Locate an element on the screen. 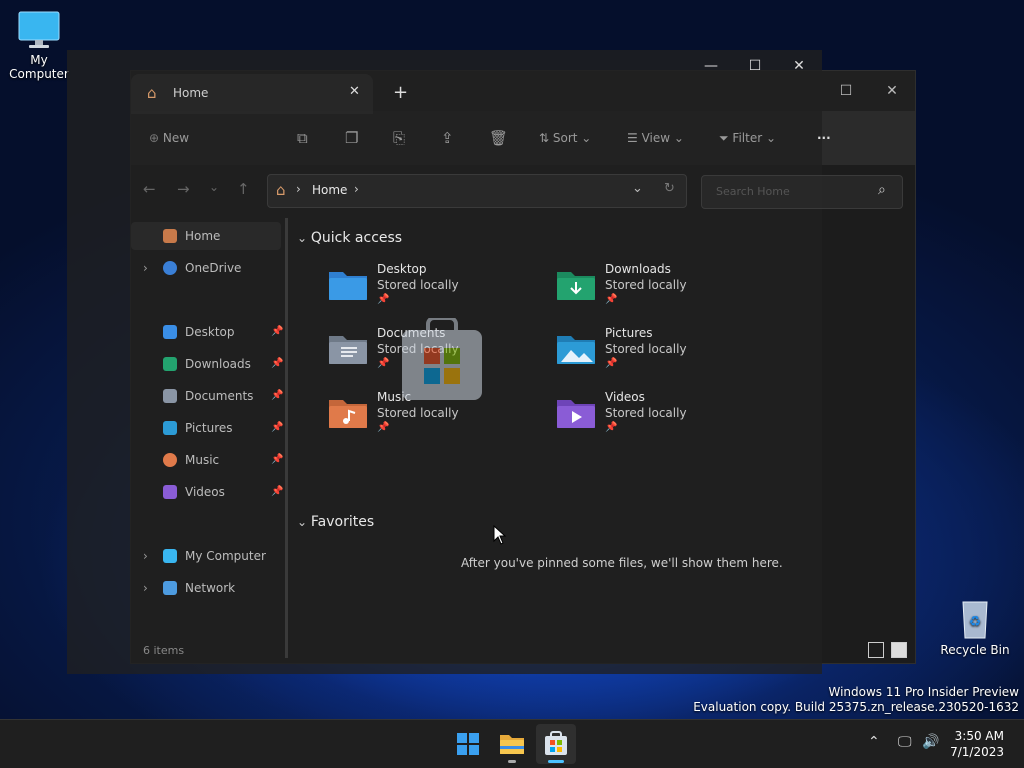 The height and width of the screenshot is (768, 1024). recycle-bin-icon: ♻ is located at coordinates (975, 620).